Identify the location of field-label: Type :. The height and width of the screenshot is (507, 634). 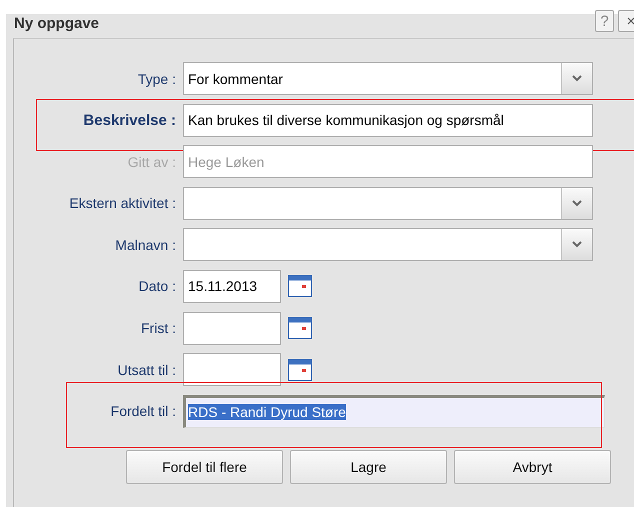
(157, 78).